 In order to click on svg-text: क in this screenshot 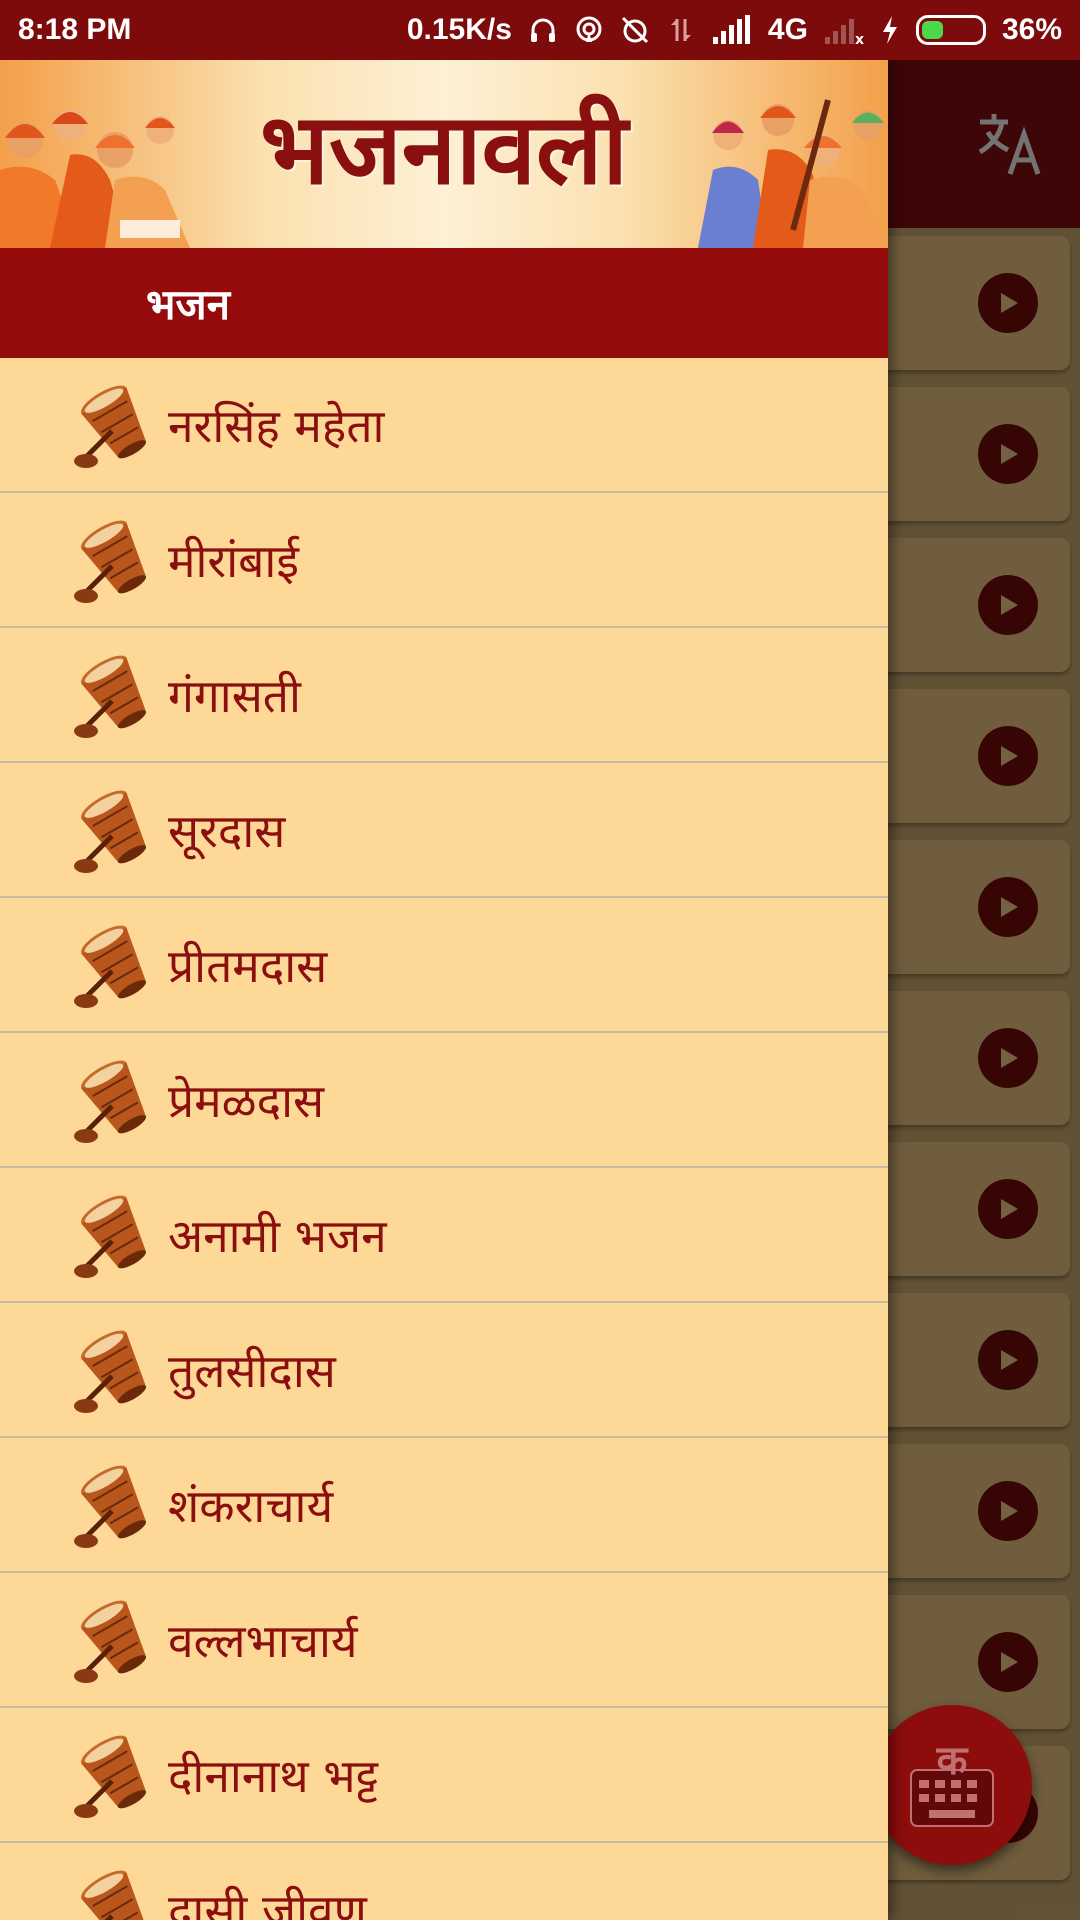, I will do `click(952, 1762)`.